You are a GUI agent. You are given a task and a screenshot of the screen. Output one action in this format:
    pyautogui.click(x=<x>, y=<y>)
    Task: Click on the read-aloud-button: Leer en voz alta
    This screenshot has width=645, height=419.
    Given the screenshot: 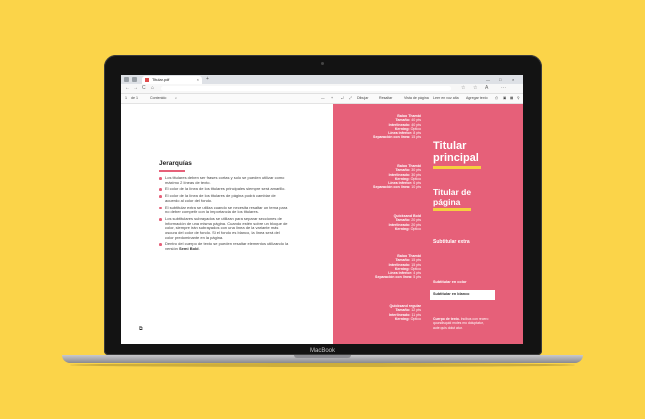 What is the action you would take?
    pyautogui.click(x=446, y=98)
    